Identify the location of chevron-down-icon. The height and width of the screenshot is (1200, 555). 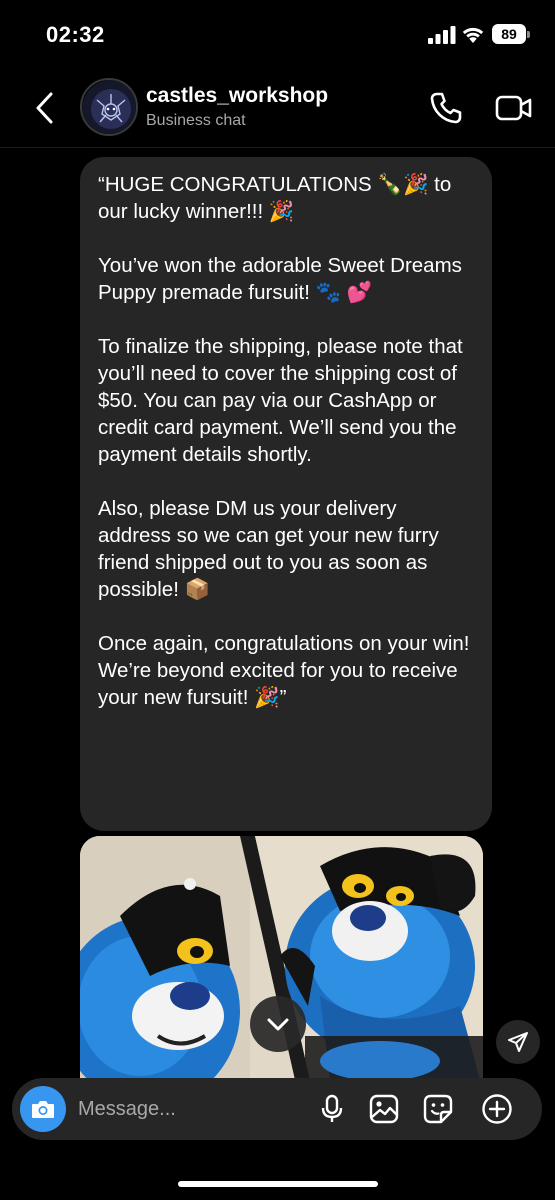
(278, 1024).